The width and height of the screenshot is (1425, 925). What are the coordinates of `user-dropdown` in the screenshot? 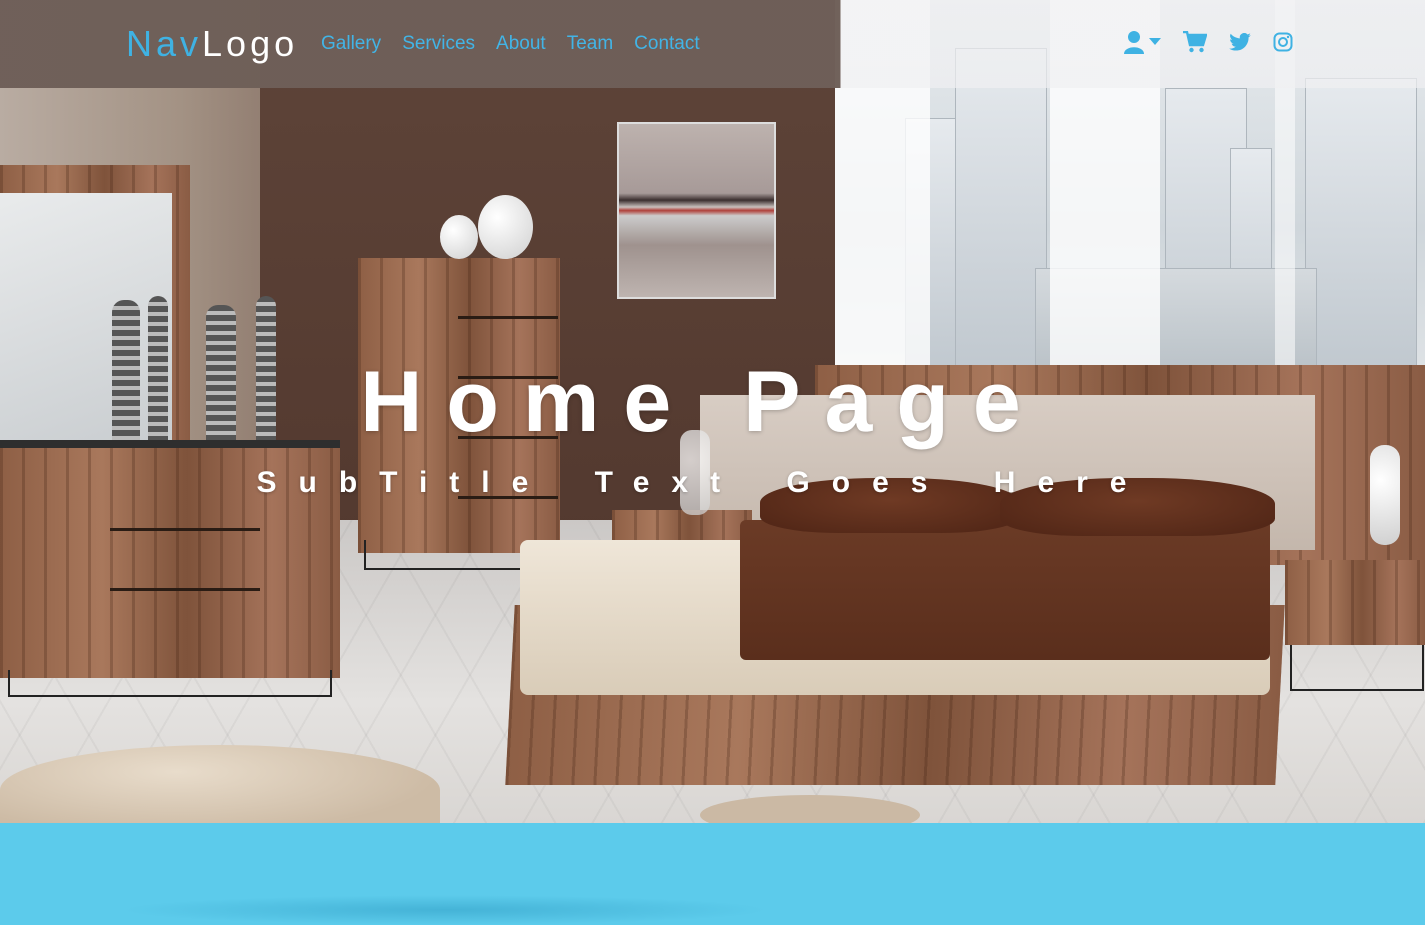 It's located at (1142, 42).